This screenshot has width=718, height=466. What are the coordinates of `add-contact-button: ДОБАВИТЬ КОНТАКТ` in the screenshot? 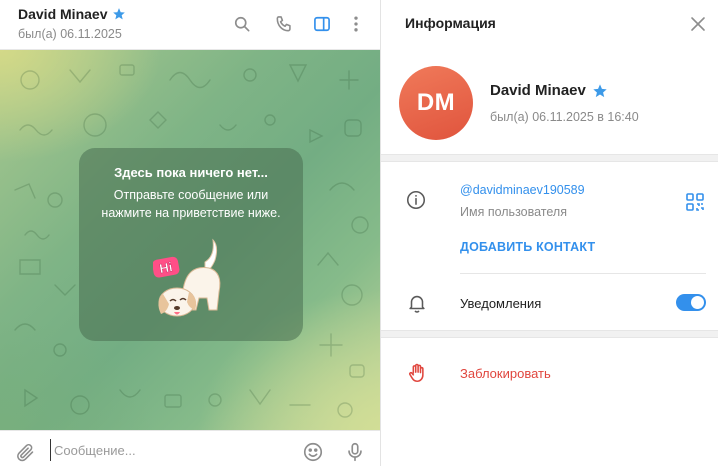 It's located at (527, 247).